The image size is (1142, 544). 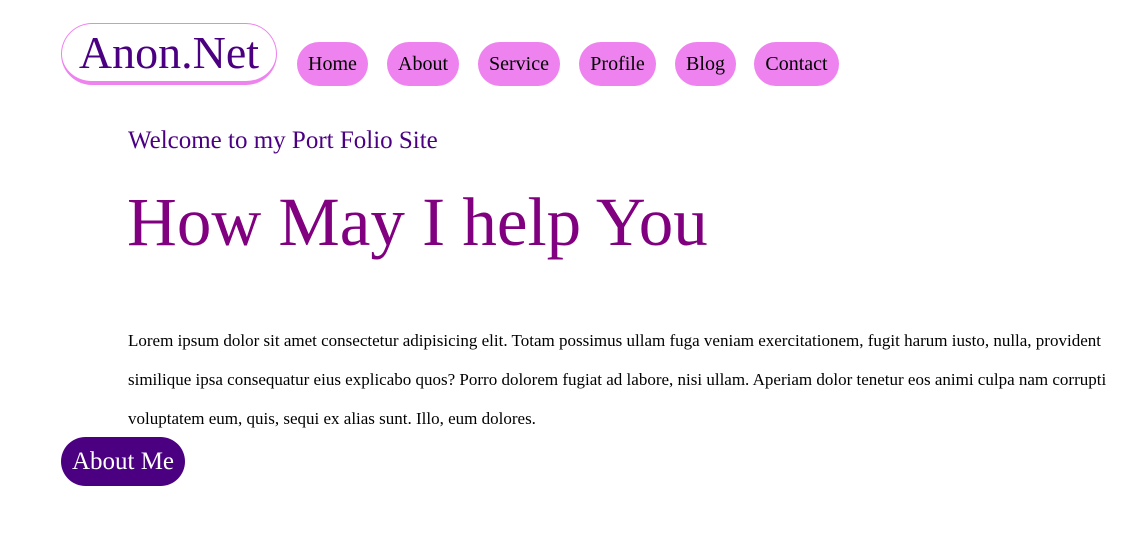 I want to click on site-logo: Anon.Net, so click(x=169, y=54).